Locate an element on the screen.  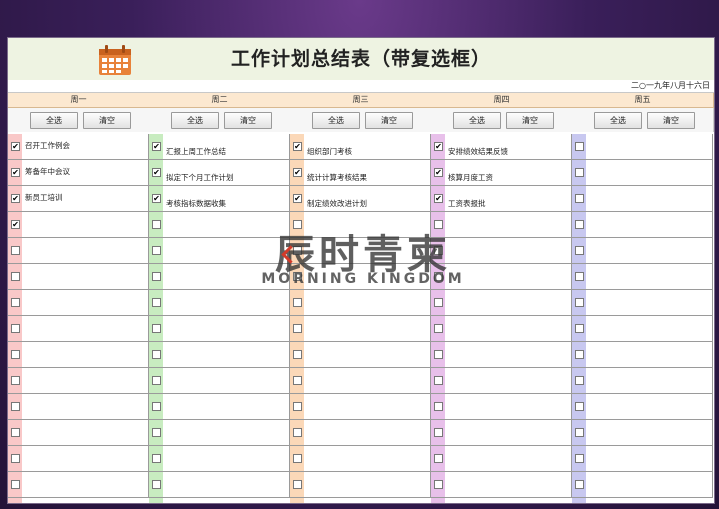
task-label: 组织部门考核 is located at coordinates (329, 151).